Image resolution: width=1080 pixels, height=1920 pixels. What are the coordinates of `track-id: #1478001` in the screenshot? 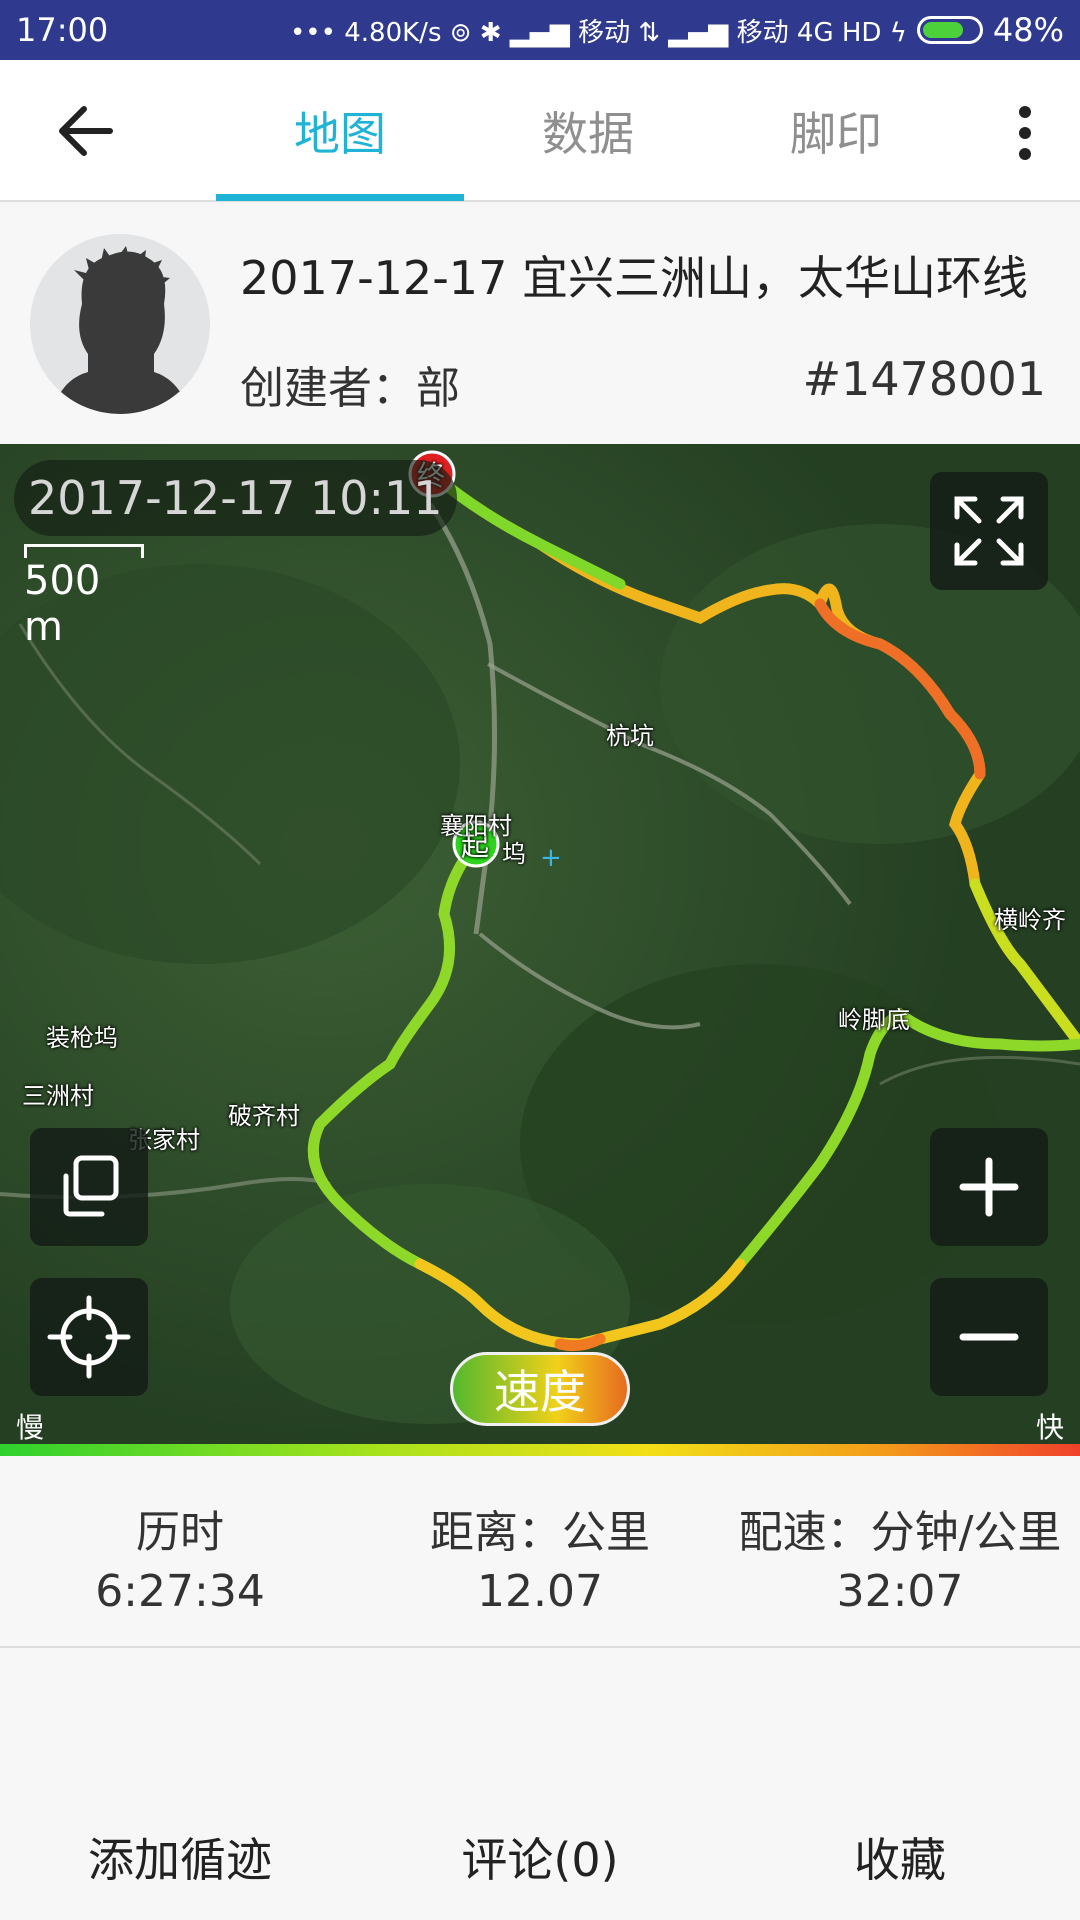 It's located at (924, 379).